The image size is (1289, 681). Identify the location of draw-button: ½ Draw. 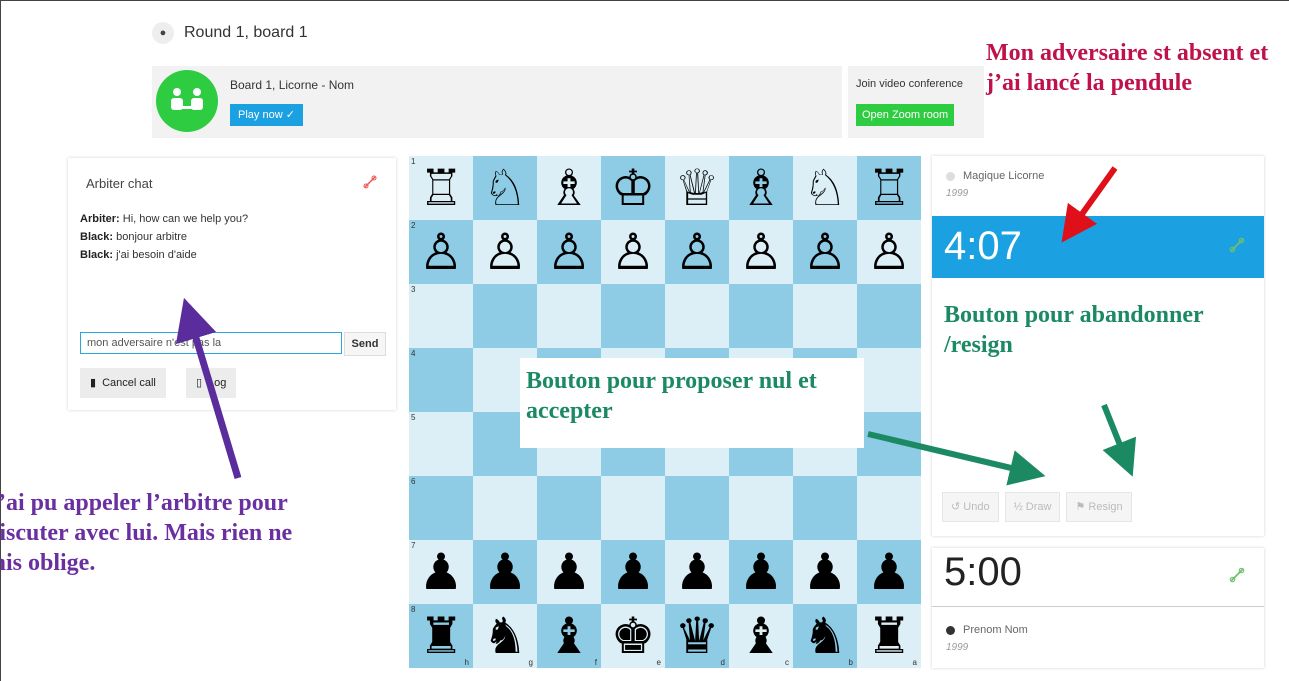
(1032, 507).